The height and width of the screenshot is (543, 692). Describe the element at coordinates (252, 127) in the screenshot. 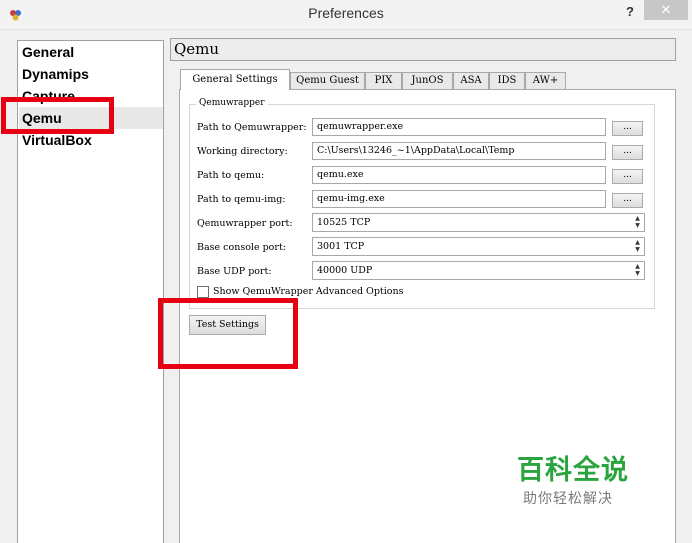

I see `qemuwrapper-path-label: Path to Qemuwrapper:` at that location.